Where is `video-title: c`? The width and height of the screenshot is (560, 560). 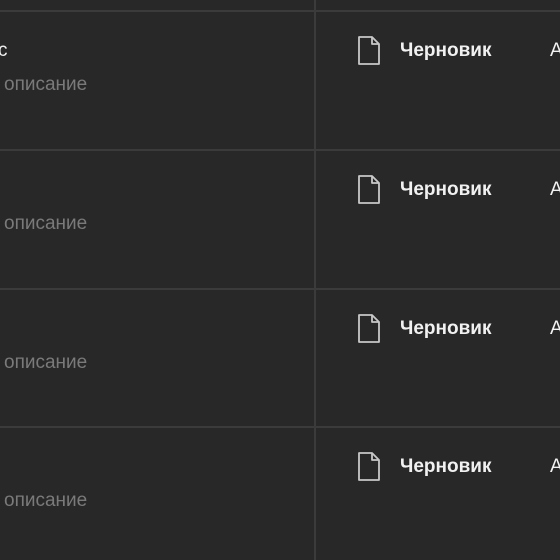 video-title: c is located at coordinates (4, 51).